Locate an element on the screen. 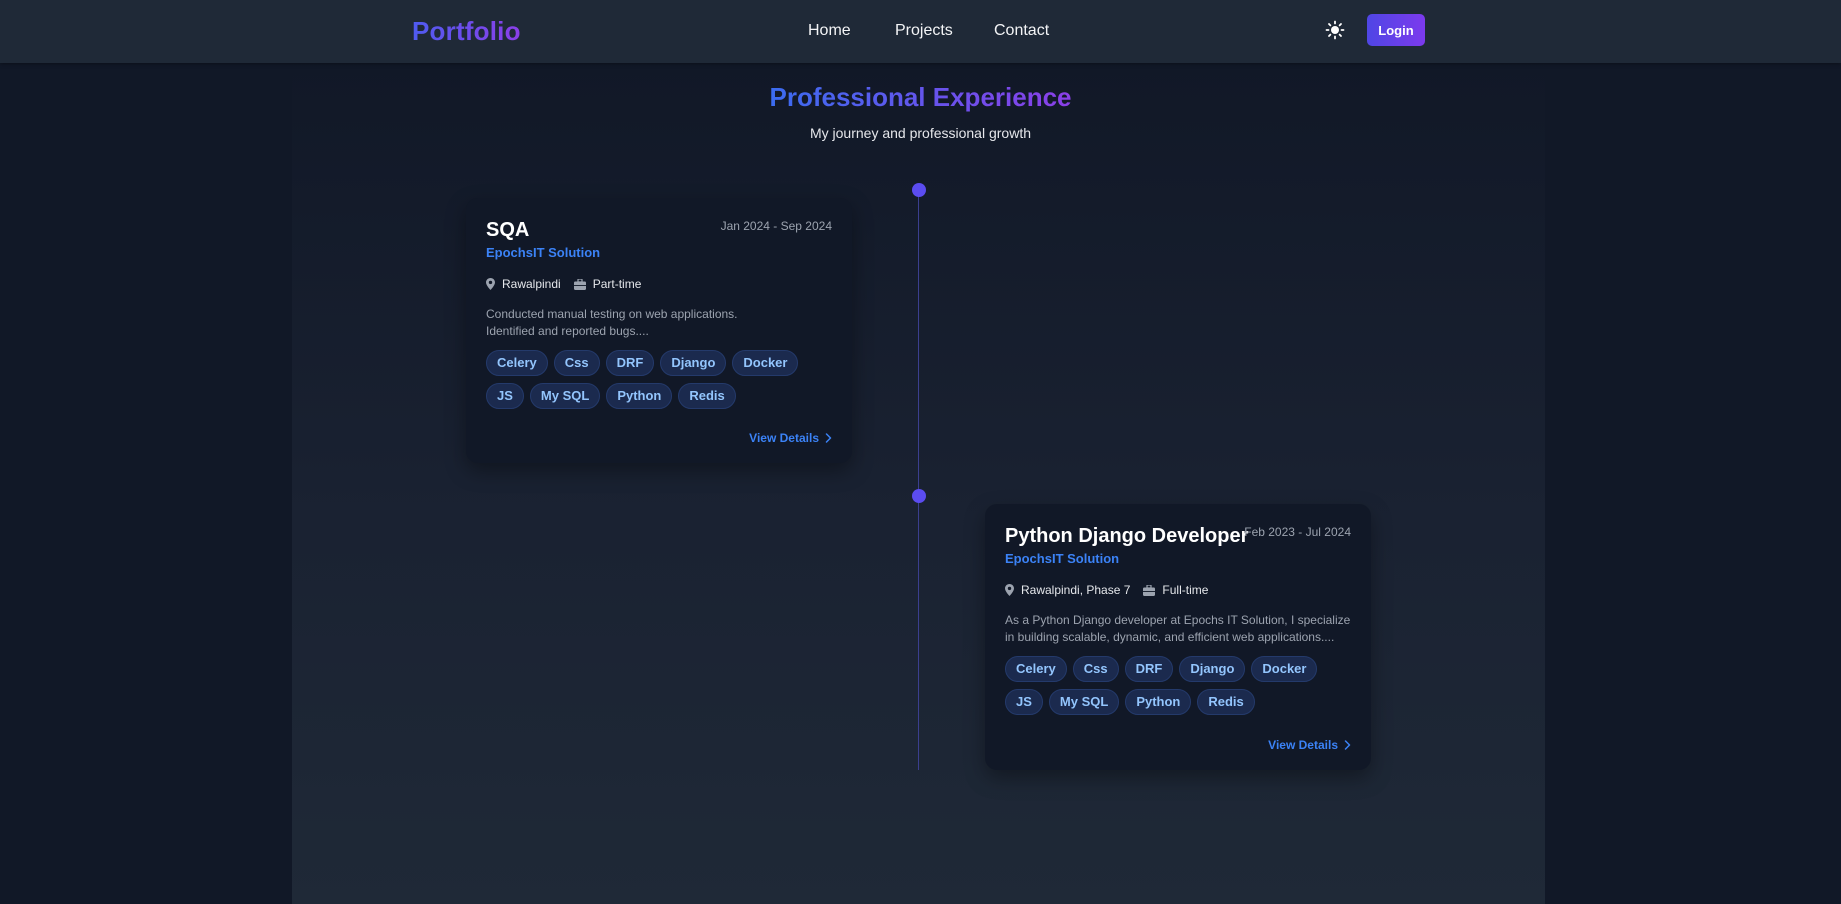  employment-type: Full-time is located at coordinates (1175, 590).